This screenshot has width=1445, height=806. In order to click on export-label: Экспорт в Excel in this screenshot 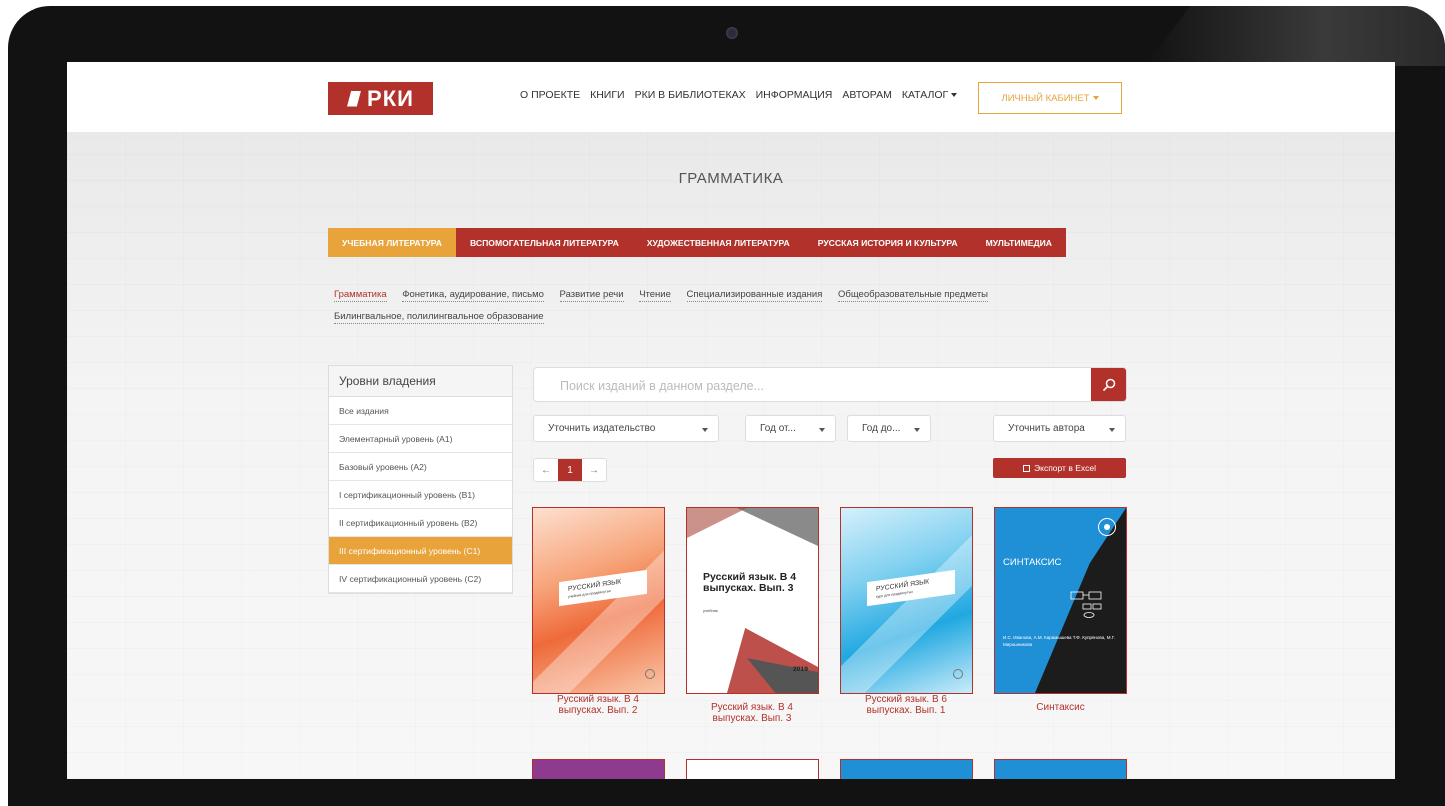, I will do `click(1065, 468)`.